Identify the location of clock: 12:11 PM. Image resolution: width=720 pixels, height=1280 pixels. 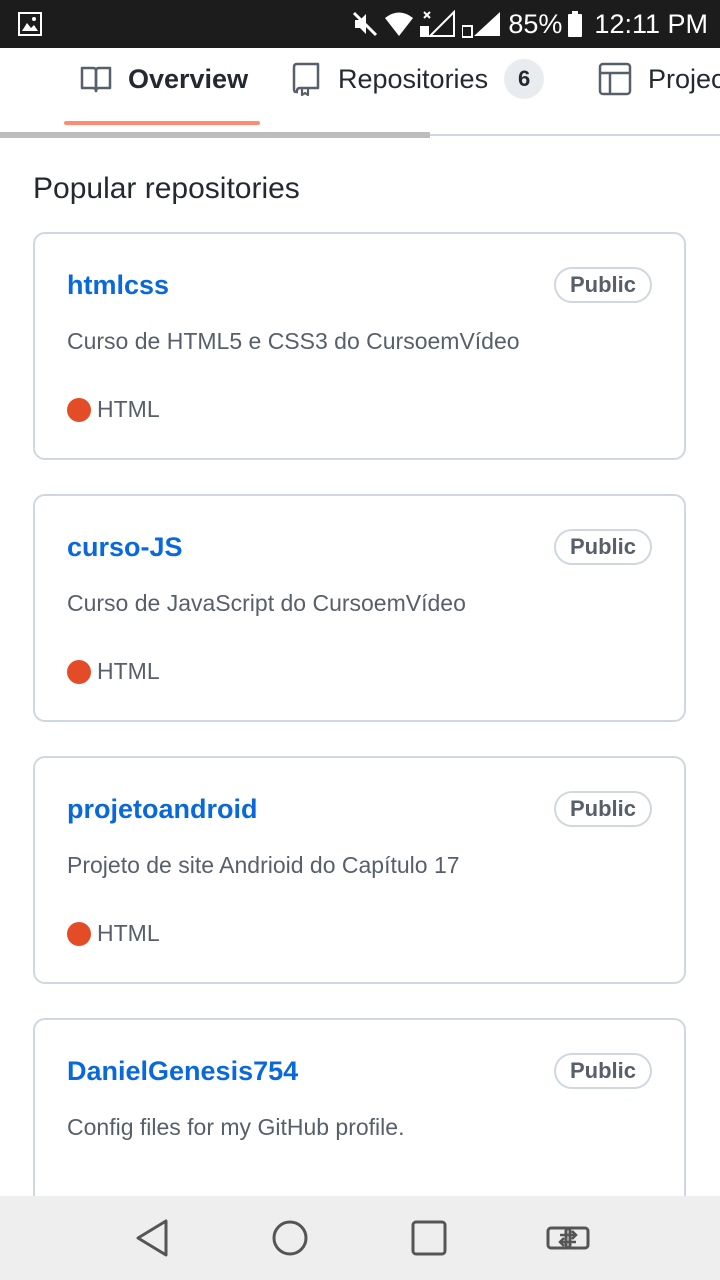
(651, 23).